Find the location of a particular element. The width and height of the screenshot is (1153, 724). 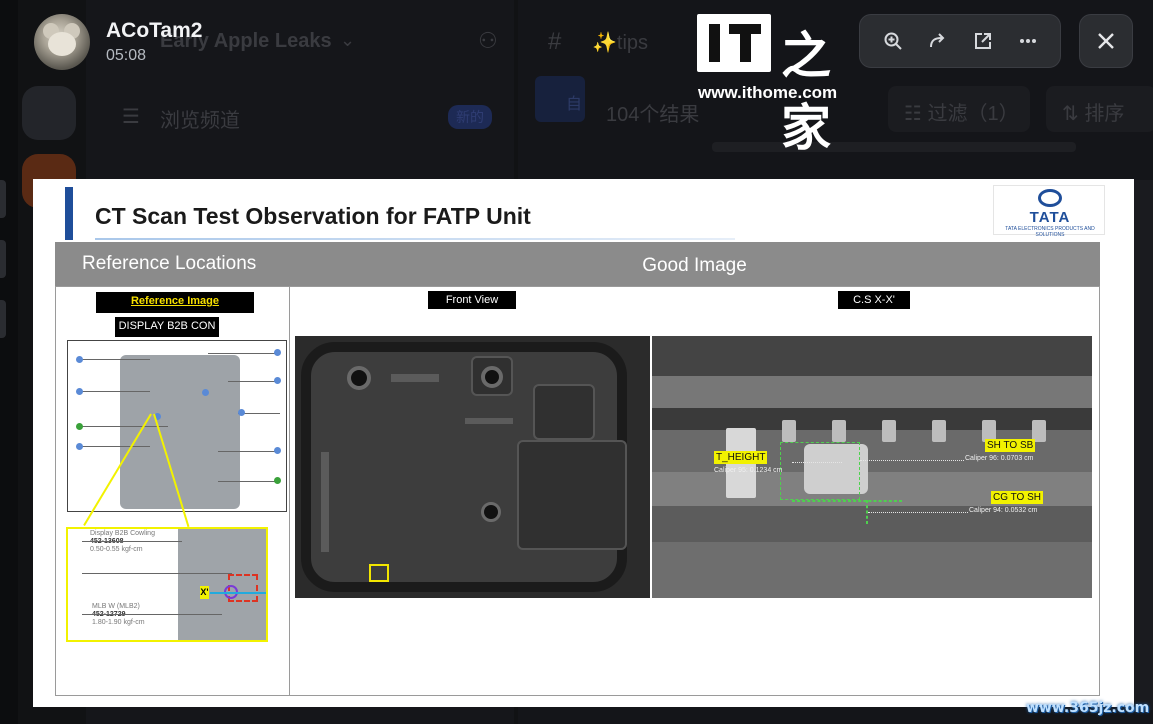

cg-to-sh-label: CG TO SH is located at coordinates (1017, 497).